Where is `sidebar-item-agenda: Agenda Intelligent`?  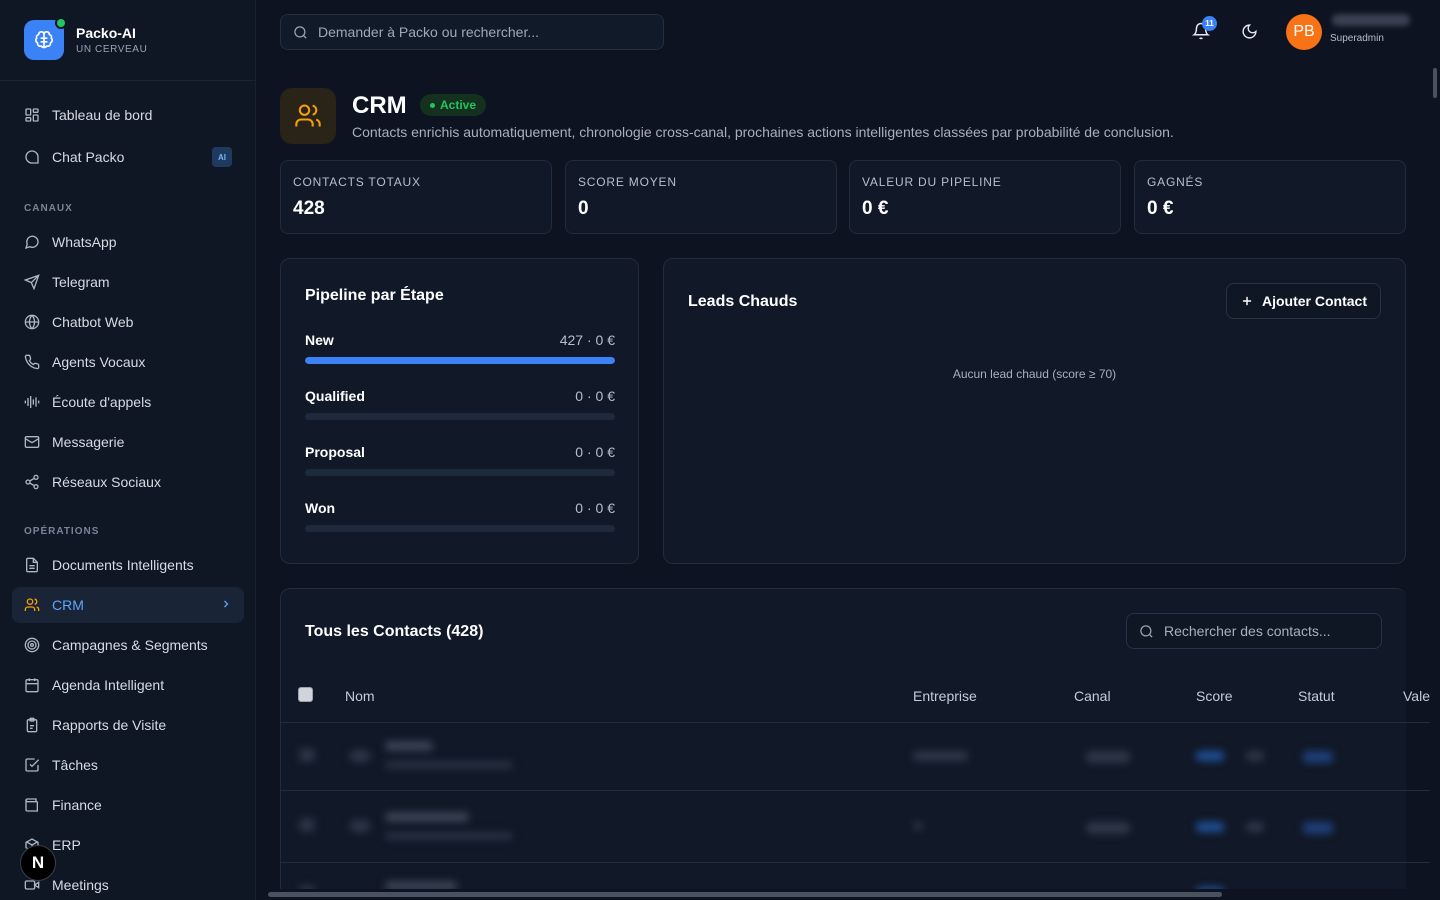
sidebar-item-agenda: Agenda Intelligent is located at coordinates (128, 685).